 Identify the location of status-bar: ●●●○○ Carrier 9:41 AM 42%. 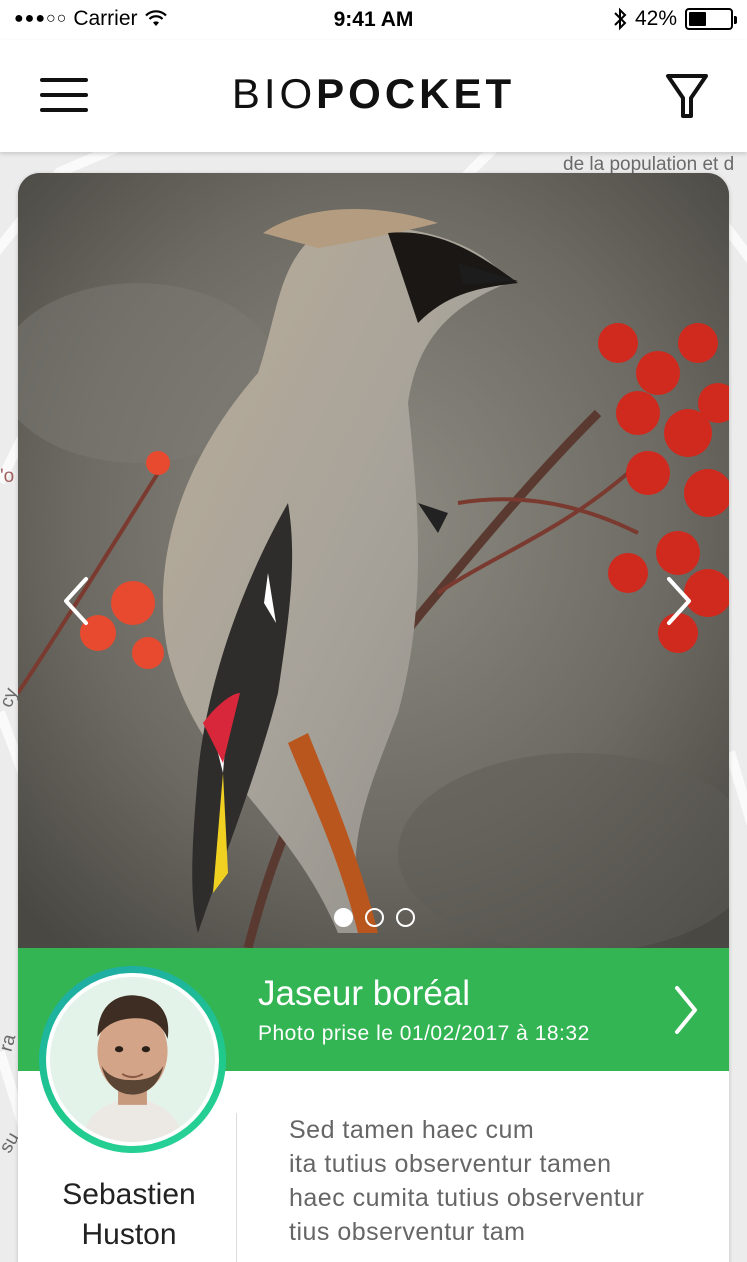
(373, 20).